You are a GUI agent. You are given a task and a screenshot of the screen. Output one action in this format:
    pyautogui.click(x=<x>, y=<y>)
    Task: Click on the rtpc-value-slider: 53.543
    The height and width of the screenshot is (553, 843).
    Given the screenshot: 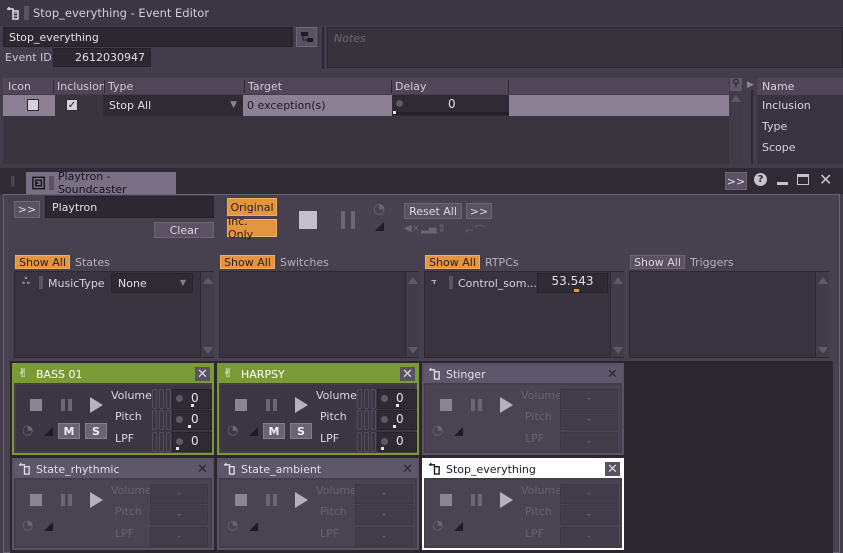 What is the action you would take?
    pyautogui.click(x=572, y=283)
    